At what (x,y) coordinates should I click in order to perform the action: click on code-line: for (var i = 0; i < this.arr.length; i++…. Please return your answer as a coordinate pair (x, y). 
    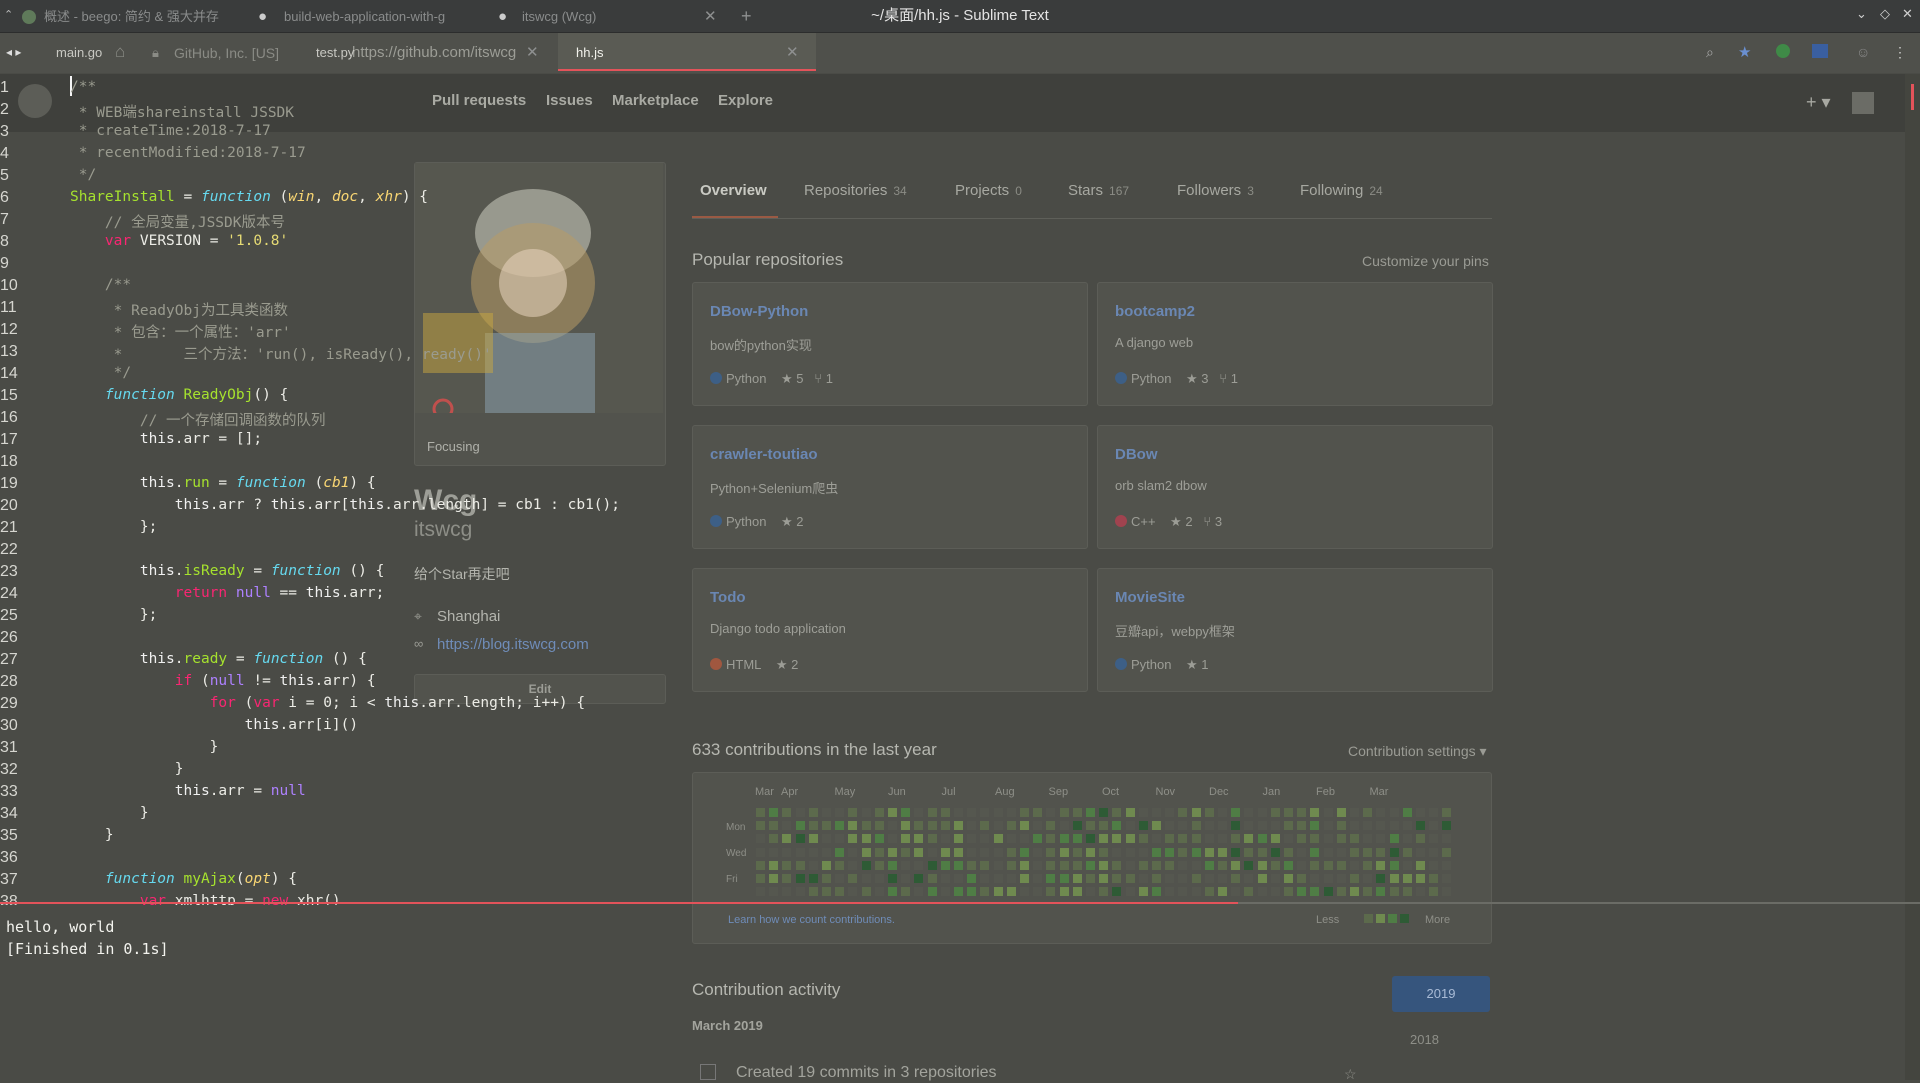
    Looking at the image, I should click on (345, 706).